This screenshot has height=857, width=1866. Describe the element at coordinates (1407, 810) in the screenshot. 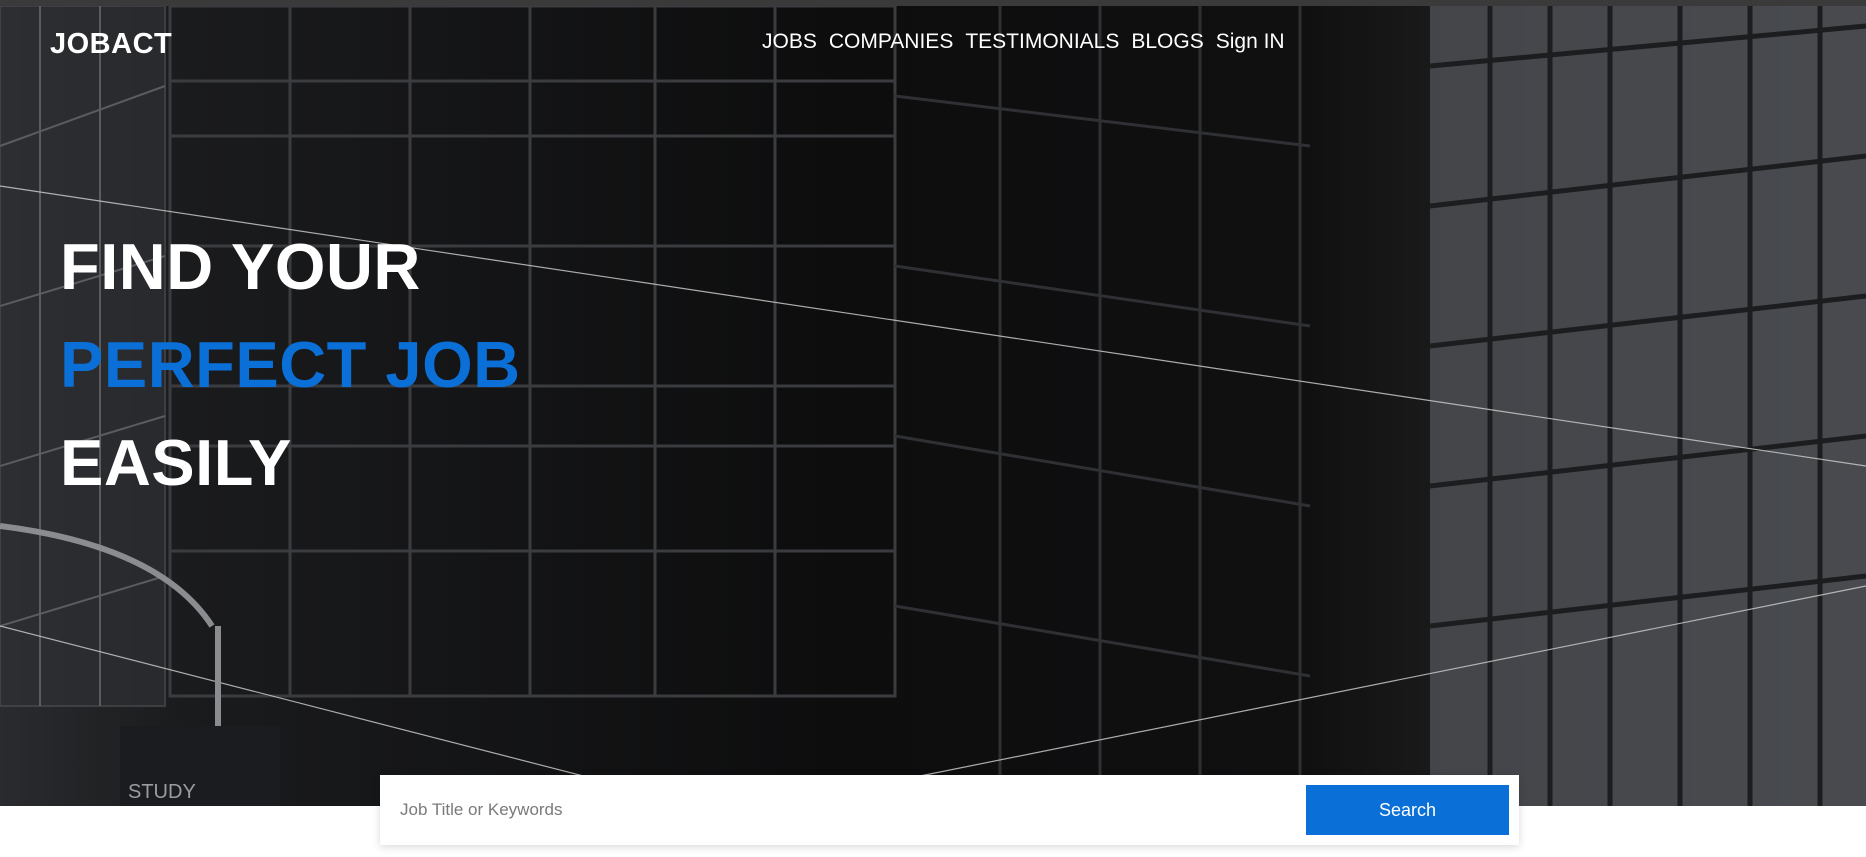

I see `search-button: Search` at that location.